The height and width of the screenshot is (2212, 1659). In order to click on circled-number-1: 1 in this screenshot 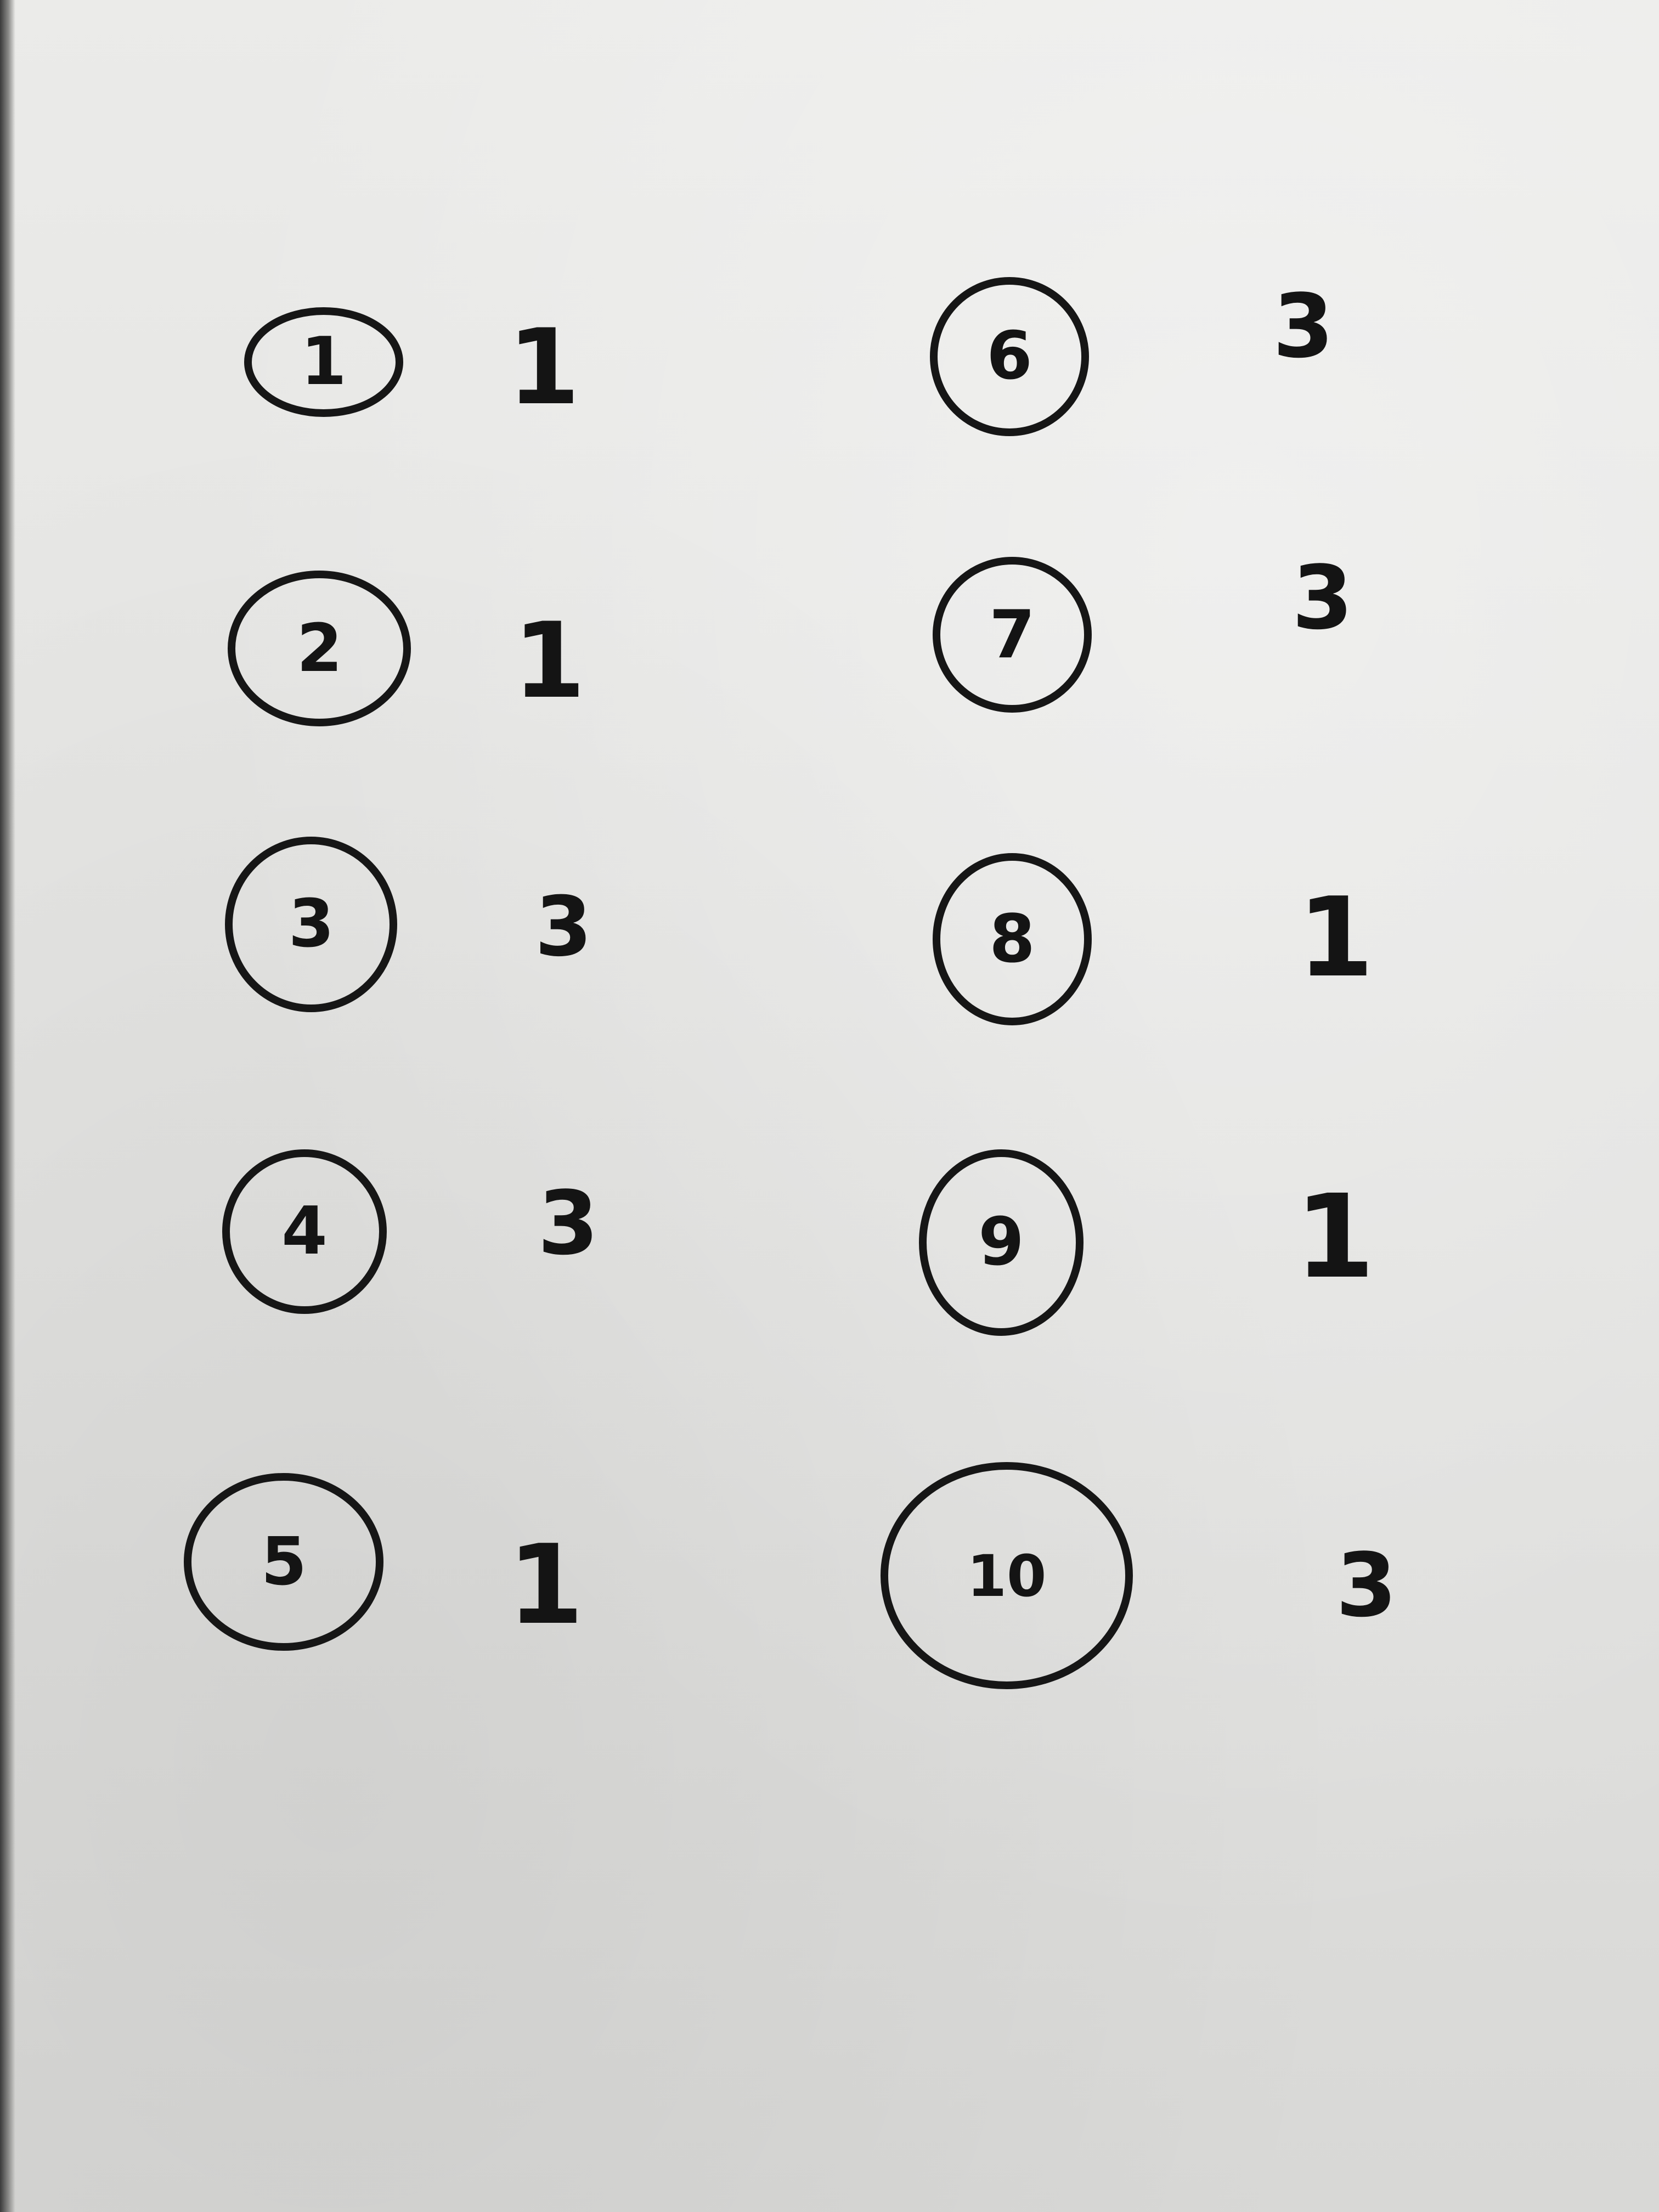, I will do `click(324, 362)`.